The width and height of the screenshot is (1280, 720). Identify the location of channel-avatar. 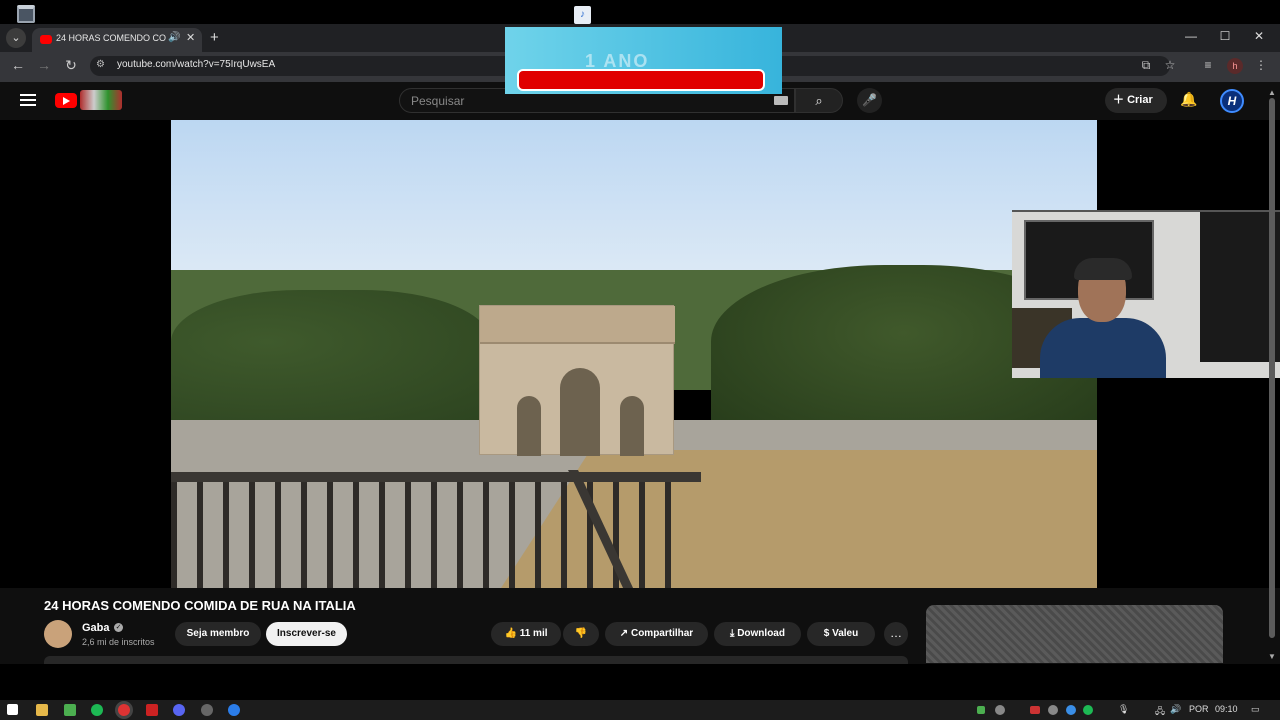
(58, 634).